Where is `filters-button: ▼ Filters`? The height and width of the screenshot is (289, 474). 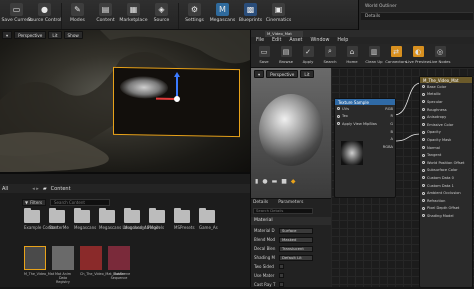
filters-button: ▼ Filters is located at coordinates (34, 202).